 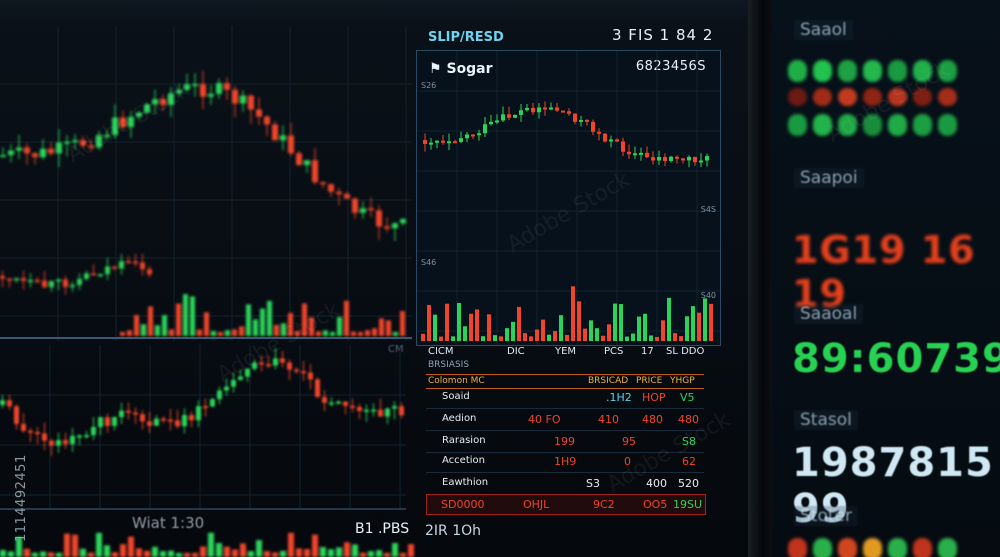 I want to click on cell: 480, so click(x=652, y=419).